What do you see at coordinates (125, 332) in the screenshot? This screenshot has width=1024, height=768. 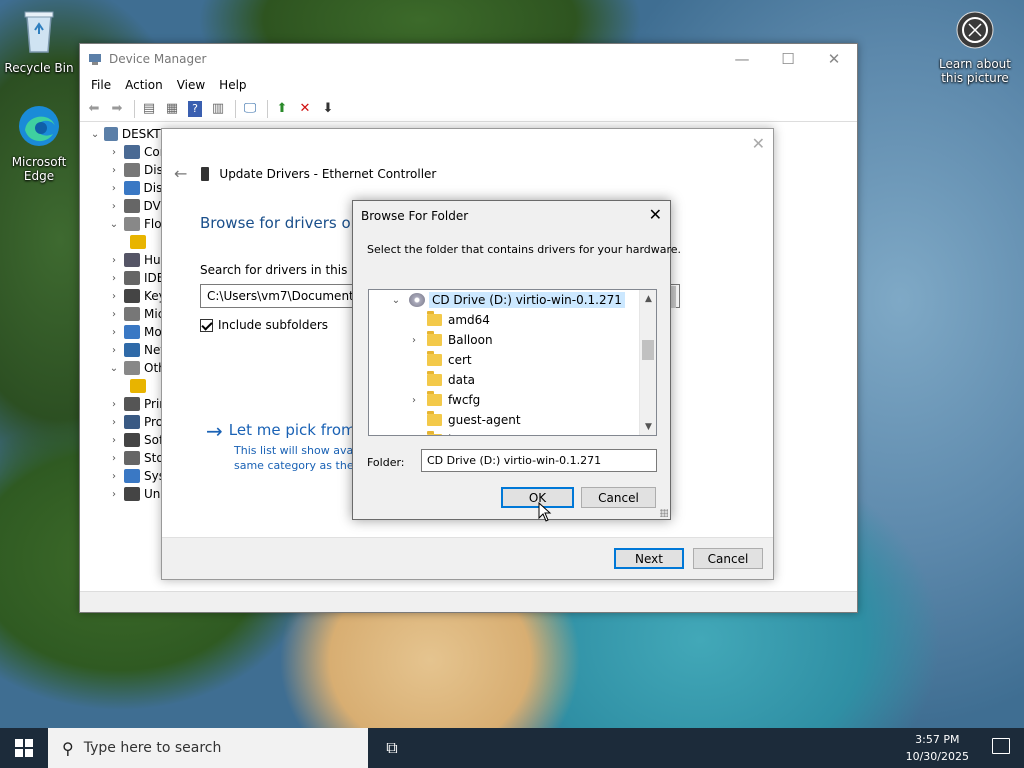 I see `device-tree-row: › Mo` at bounding box center [125, 332].